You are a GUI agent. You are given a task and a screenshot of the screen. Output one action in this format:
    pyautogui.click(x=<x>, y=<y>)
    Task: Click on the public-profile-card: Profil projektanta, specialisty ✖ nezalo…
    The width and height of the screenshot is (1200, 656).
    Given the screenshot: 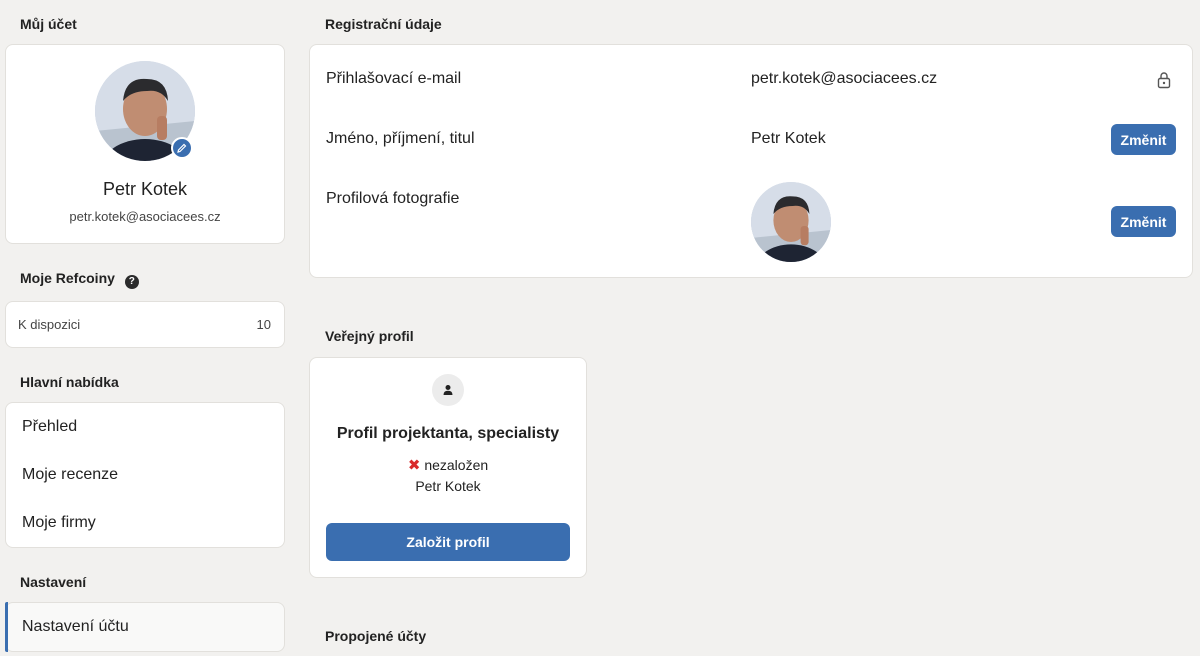 What is the action you would take?
    pyautogui.click(x=448, y=467)
    